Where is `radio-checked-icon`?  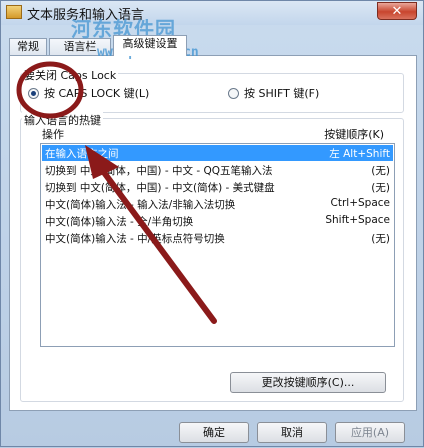 radio-checked-icon is located at coordinates (33, 93).